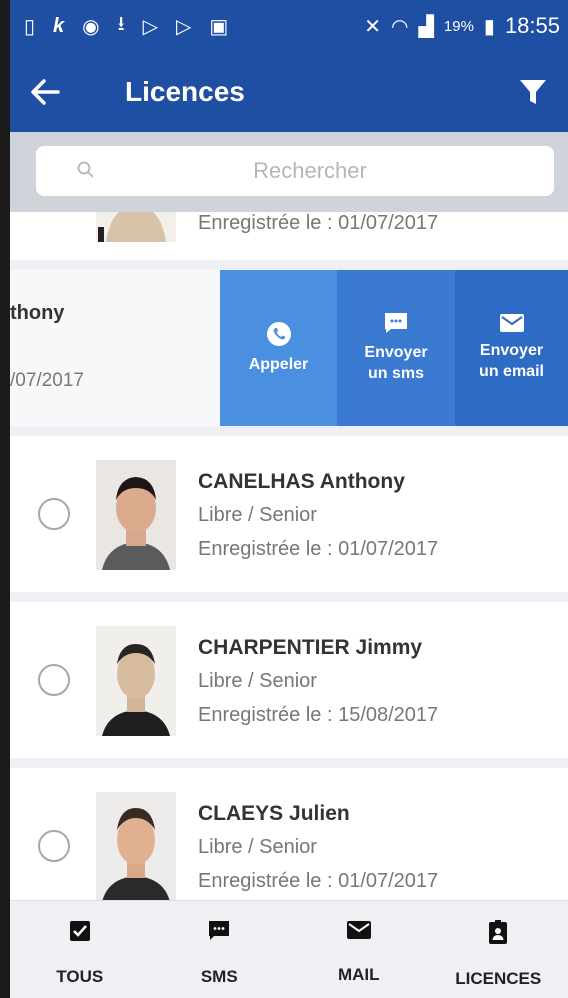  Describe the element at coordinates (278, 364) in the screenshot. I see `call-label: Appeler` at that location.